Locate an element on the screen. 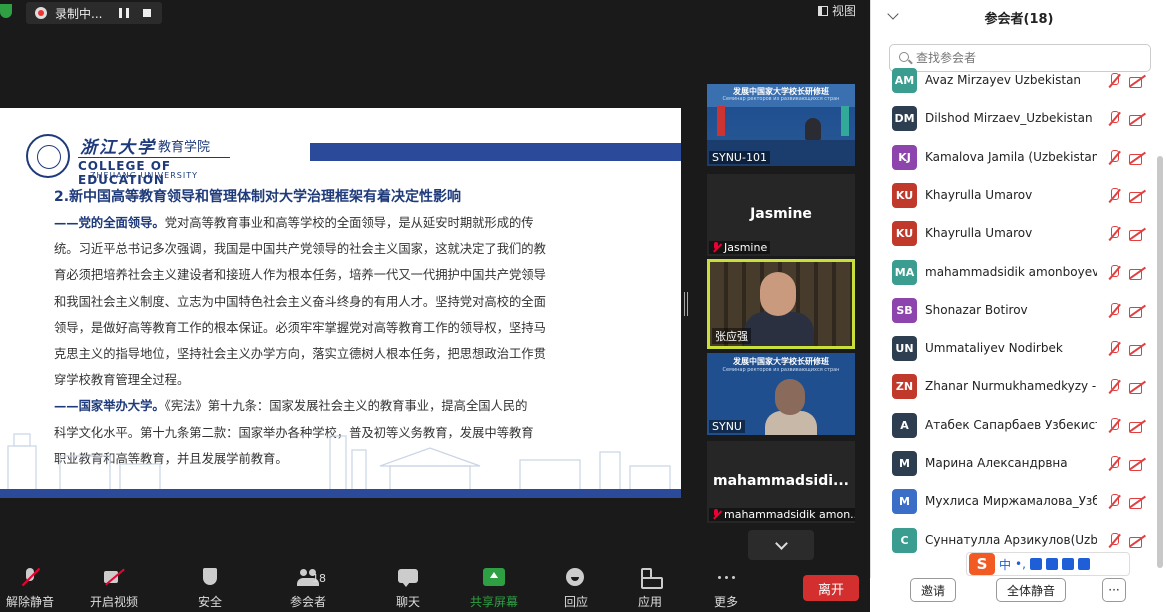 The image size is (1166, 612). participant-row: M Марина Александрвна is located at coordinates (1013, 464).